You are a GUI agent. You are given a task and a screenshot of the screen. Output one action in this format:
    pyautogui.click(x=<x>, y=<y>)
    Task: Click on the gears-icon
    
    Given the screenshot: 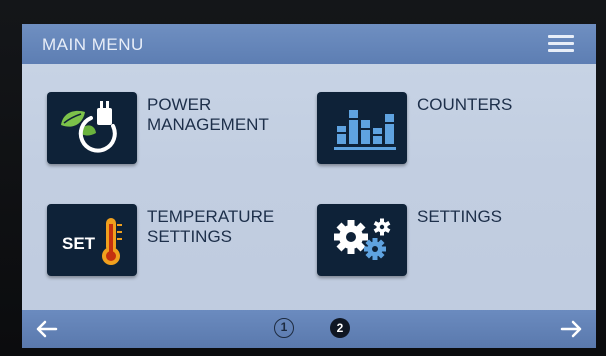 What is the action you would take?
    pyautogui.click(x=362, y=240)
    